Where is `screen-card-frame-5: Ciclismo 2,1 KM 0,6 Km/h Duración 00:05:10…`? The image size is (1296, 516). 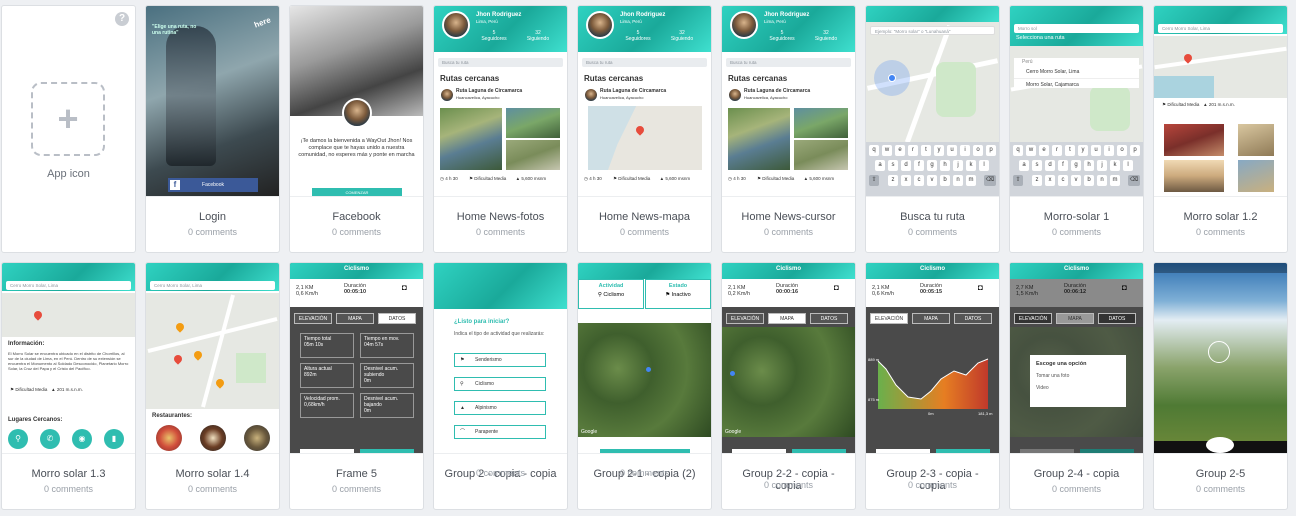
screen-card-frame-5: Ciclismo 2,1 KM 0,6 Km/h Duración 00:05:10… is located at coordinates (356, 386).